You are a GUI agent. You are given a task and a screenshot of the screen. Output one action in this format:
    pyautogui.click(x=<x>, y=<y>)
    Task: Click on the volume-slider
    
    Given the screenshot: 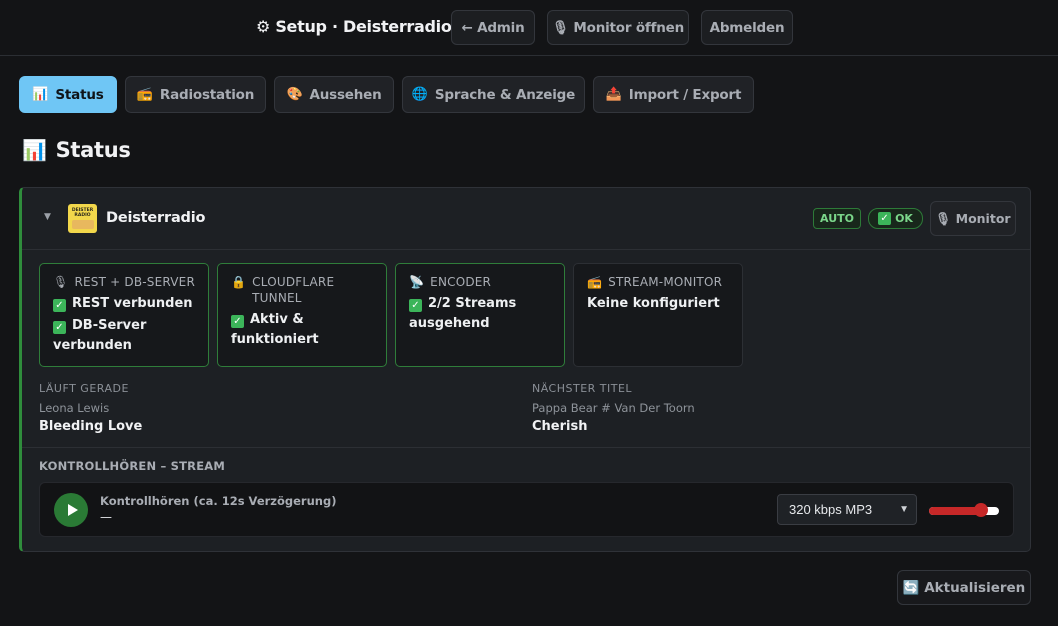 What is the action you would take?
    pyautogui.click(x=964, y=510)
    